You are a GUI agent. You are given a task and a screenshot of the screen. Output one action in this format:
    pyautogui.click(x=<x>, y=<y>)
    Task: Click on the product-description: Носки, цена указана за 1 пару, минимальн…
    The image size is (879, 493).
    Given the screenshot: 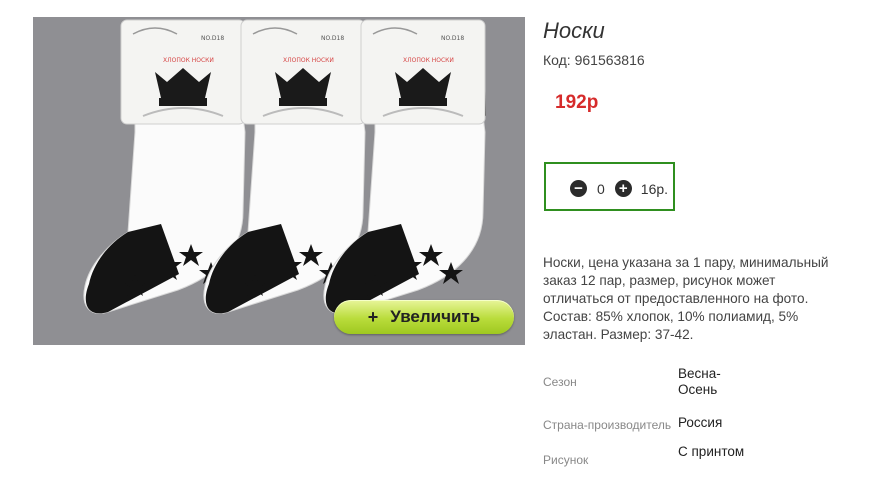 What is the action you would take?
    pyautogui.click(x=686, y=298)
    